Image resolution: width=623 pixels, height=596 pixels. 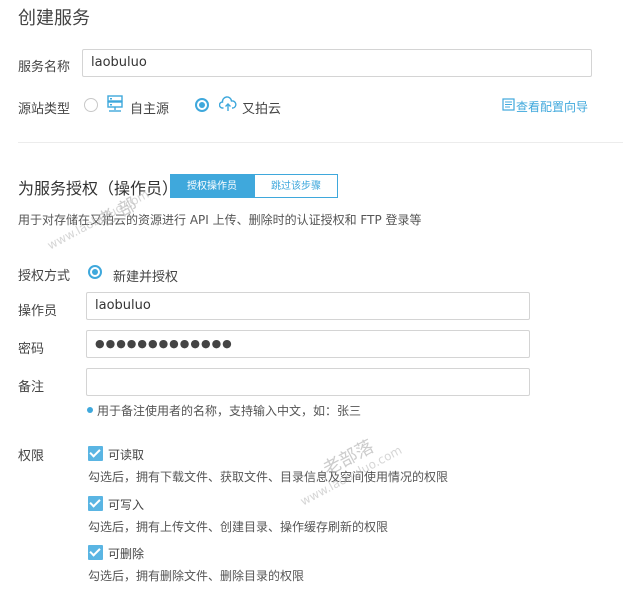 What do you see at coordinates (98, 188) in the screenshot?
I see `auth-section-title: 为服务授权（操作员）` at bounding box center [98, 188].